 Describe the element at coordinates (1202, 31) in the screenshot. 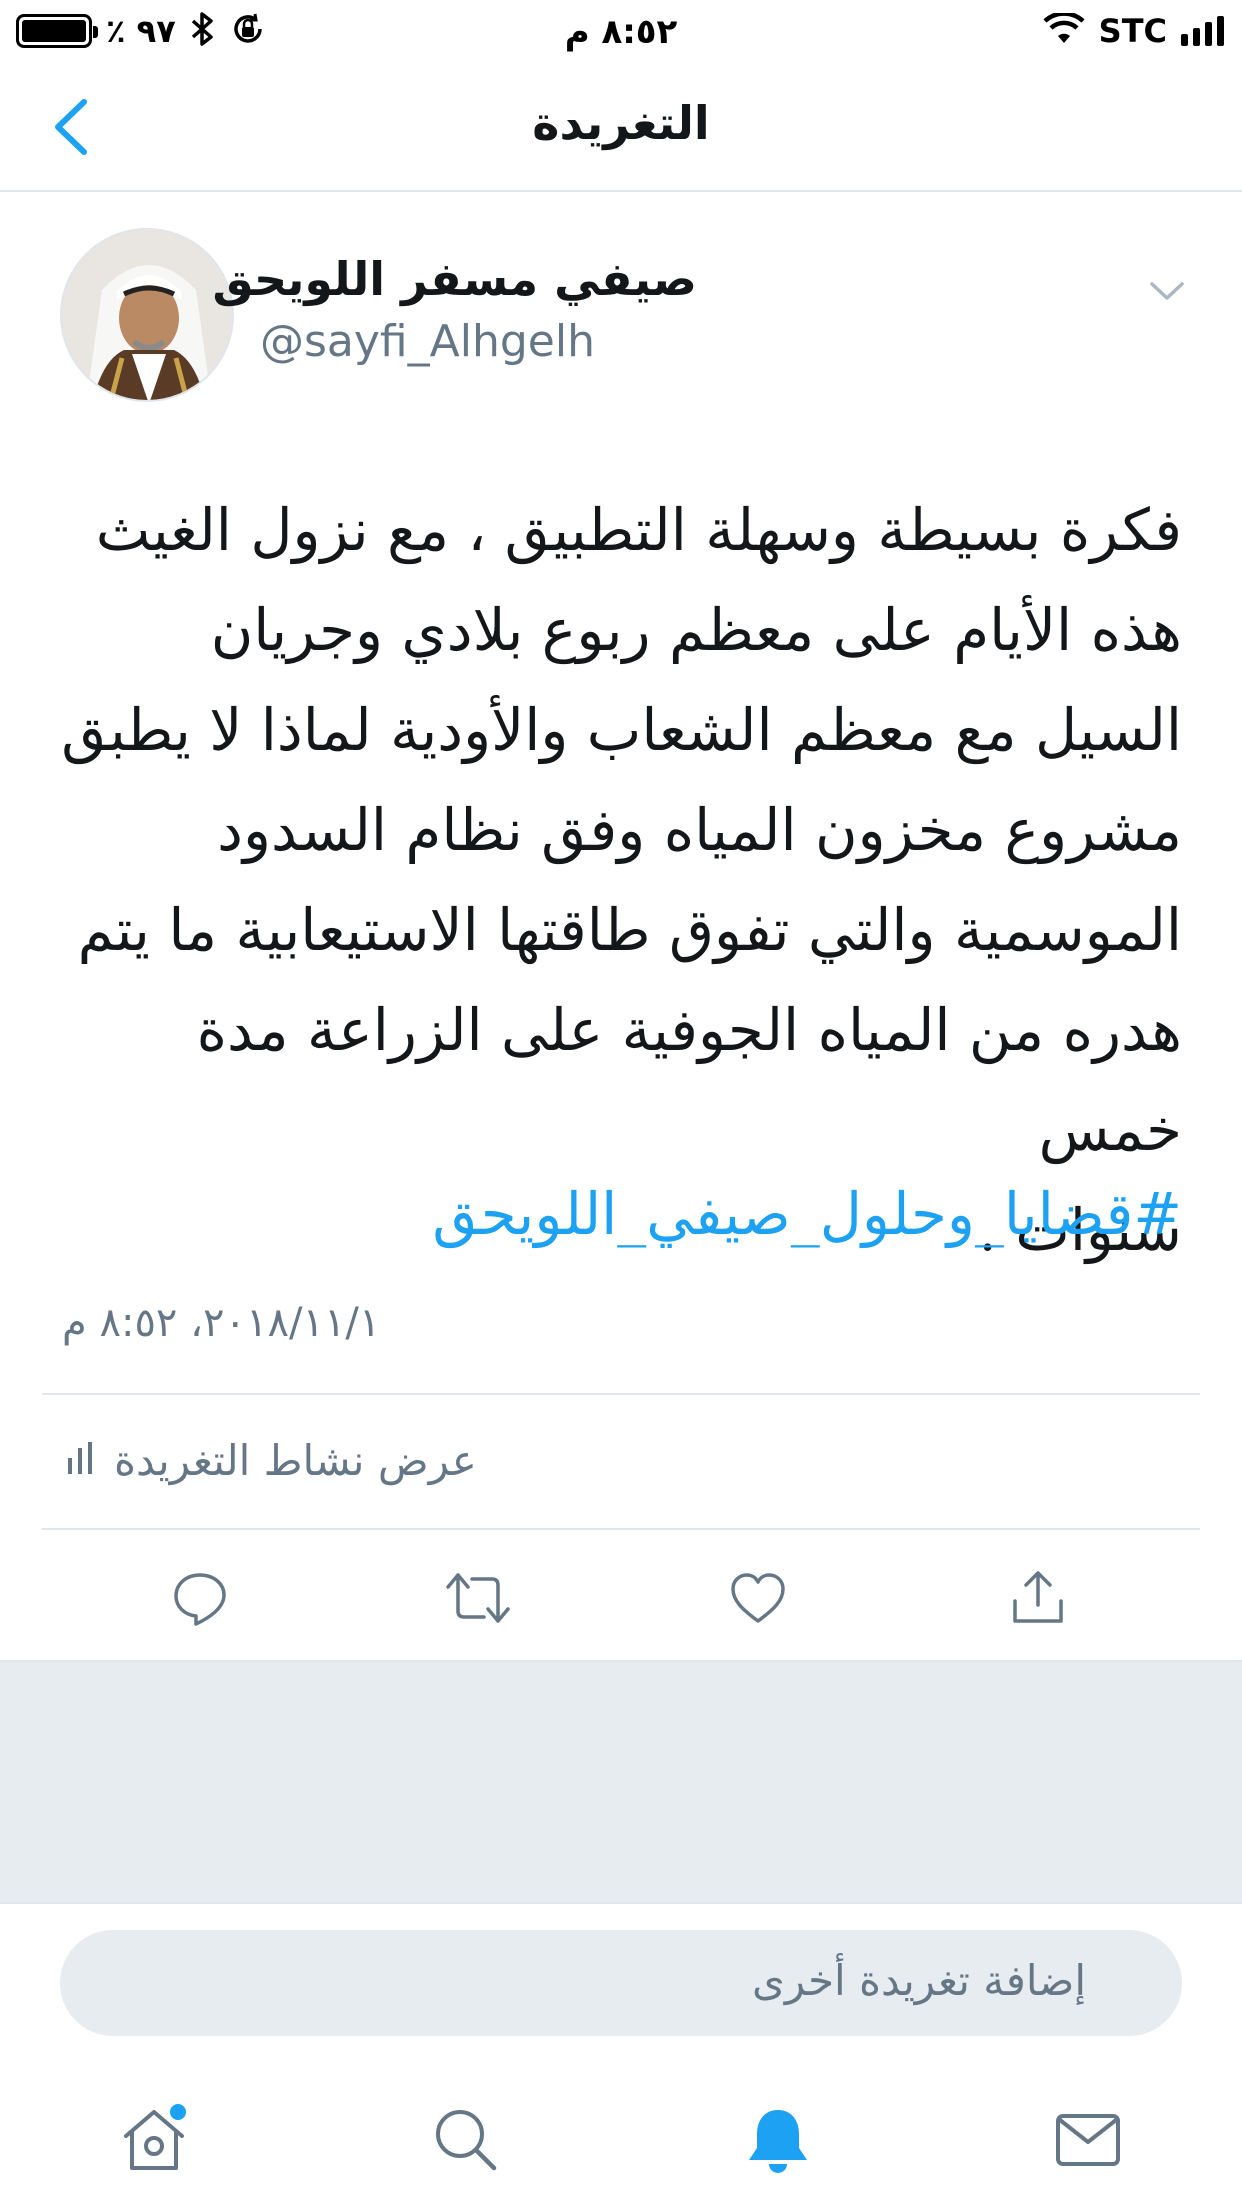

I see `signal-icon` at that location.